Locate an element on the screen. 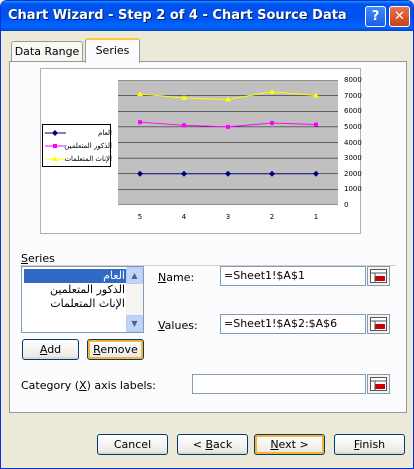 The image size is (414, 469). legend-label: العام is located at coordinates (105, 133).